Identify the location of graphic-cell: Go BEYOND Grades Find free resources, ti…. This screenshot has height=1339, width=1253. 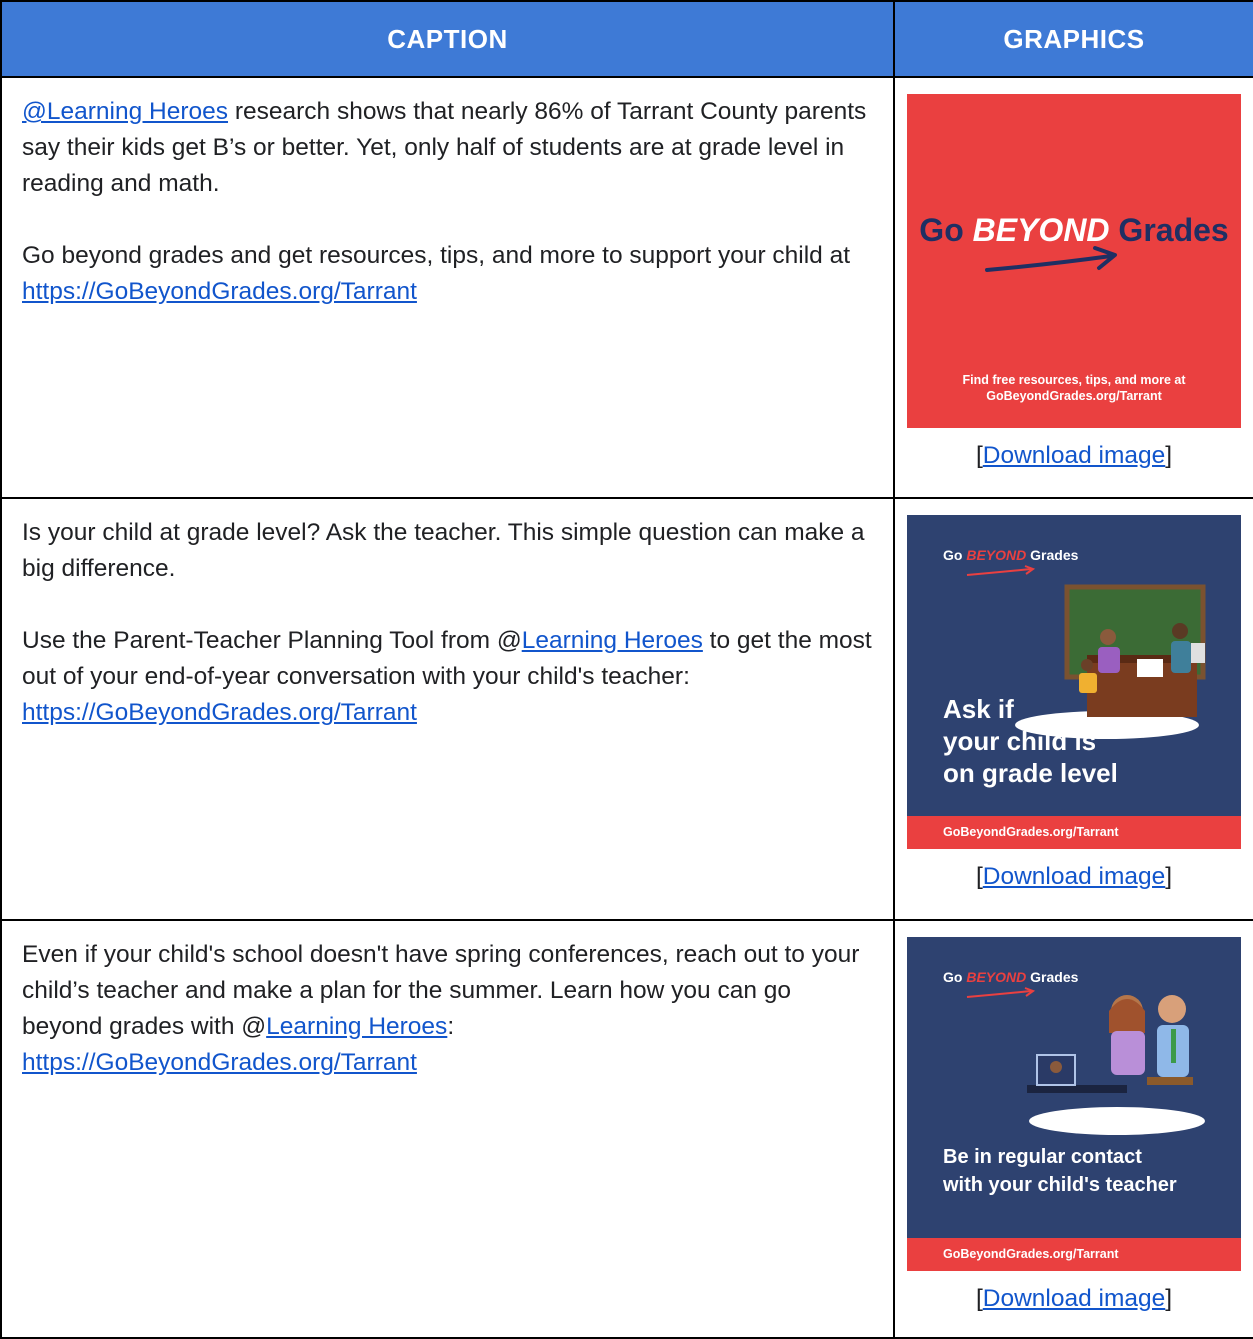
(1073, 287).